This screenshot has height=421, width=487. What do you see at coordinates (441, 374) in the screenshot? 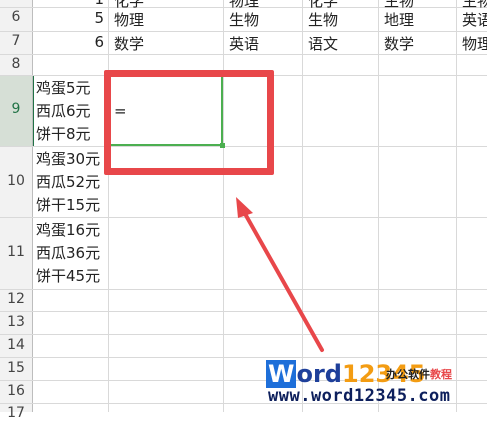
I see `watermark-tag-accent: 教程` at bounding box center [441, 374].